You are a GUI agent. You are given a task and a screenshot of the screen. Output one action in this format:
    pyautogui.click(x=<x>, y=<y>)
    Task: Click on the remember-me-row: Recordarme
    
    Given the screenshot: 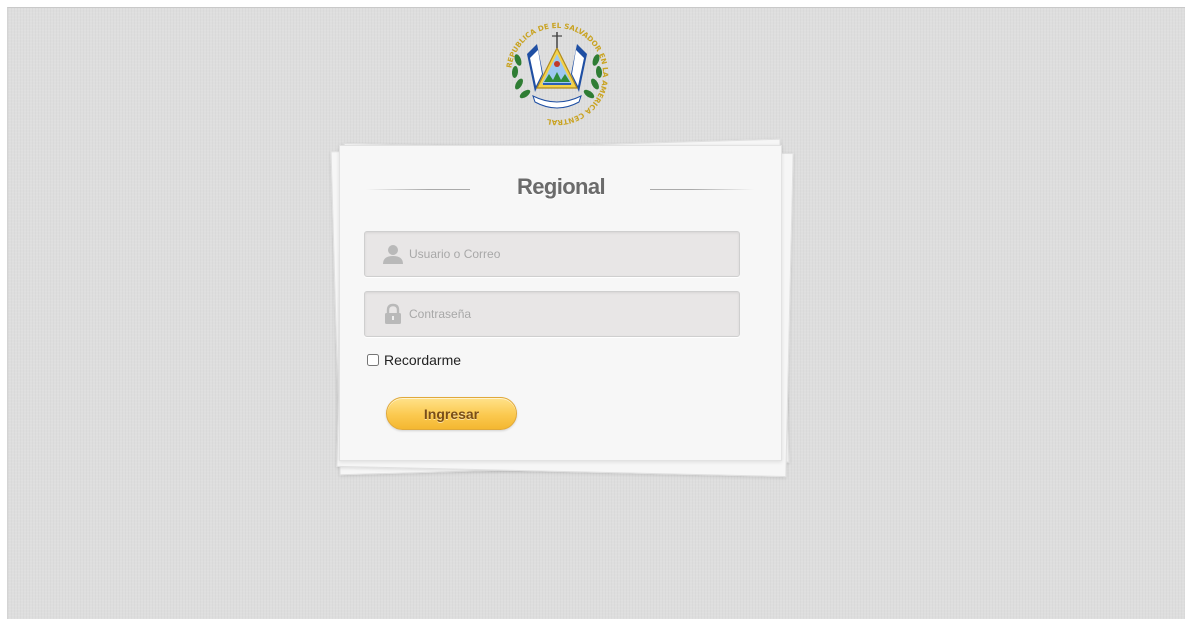 What is the action you would take?
    pyautogui.click(x=414, y=360)
    